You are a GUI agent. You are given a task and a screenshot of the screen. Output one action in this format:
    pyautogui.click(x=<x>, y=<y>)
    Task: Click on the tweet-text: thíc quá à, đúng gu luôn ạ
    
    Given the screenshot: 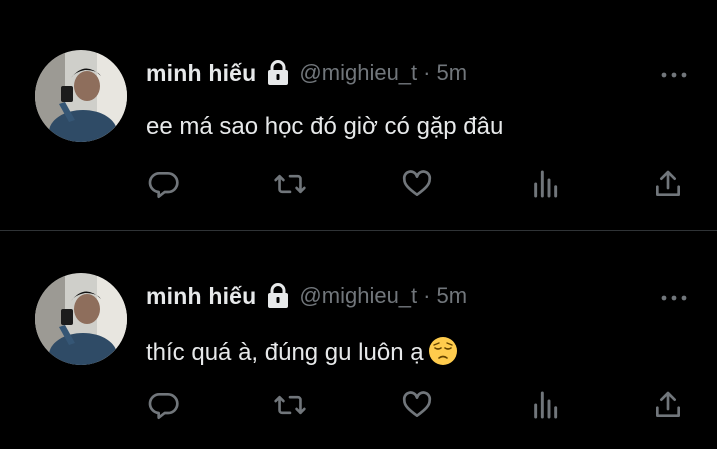 What is the action you would take?
    pyautogui.click(x=302, y=351)
    